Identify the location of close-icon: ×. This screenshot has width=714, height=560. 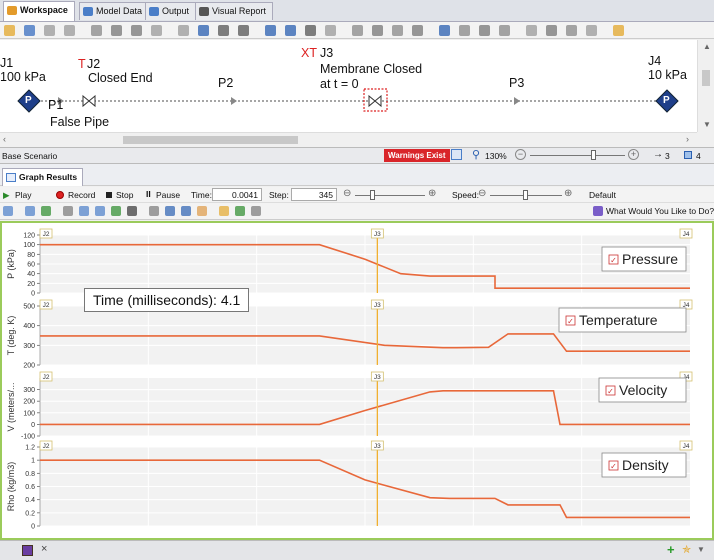
(44, 549).